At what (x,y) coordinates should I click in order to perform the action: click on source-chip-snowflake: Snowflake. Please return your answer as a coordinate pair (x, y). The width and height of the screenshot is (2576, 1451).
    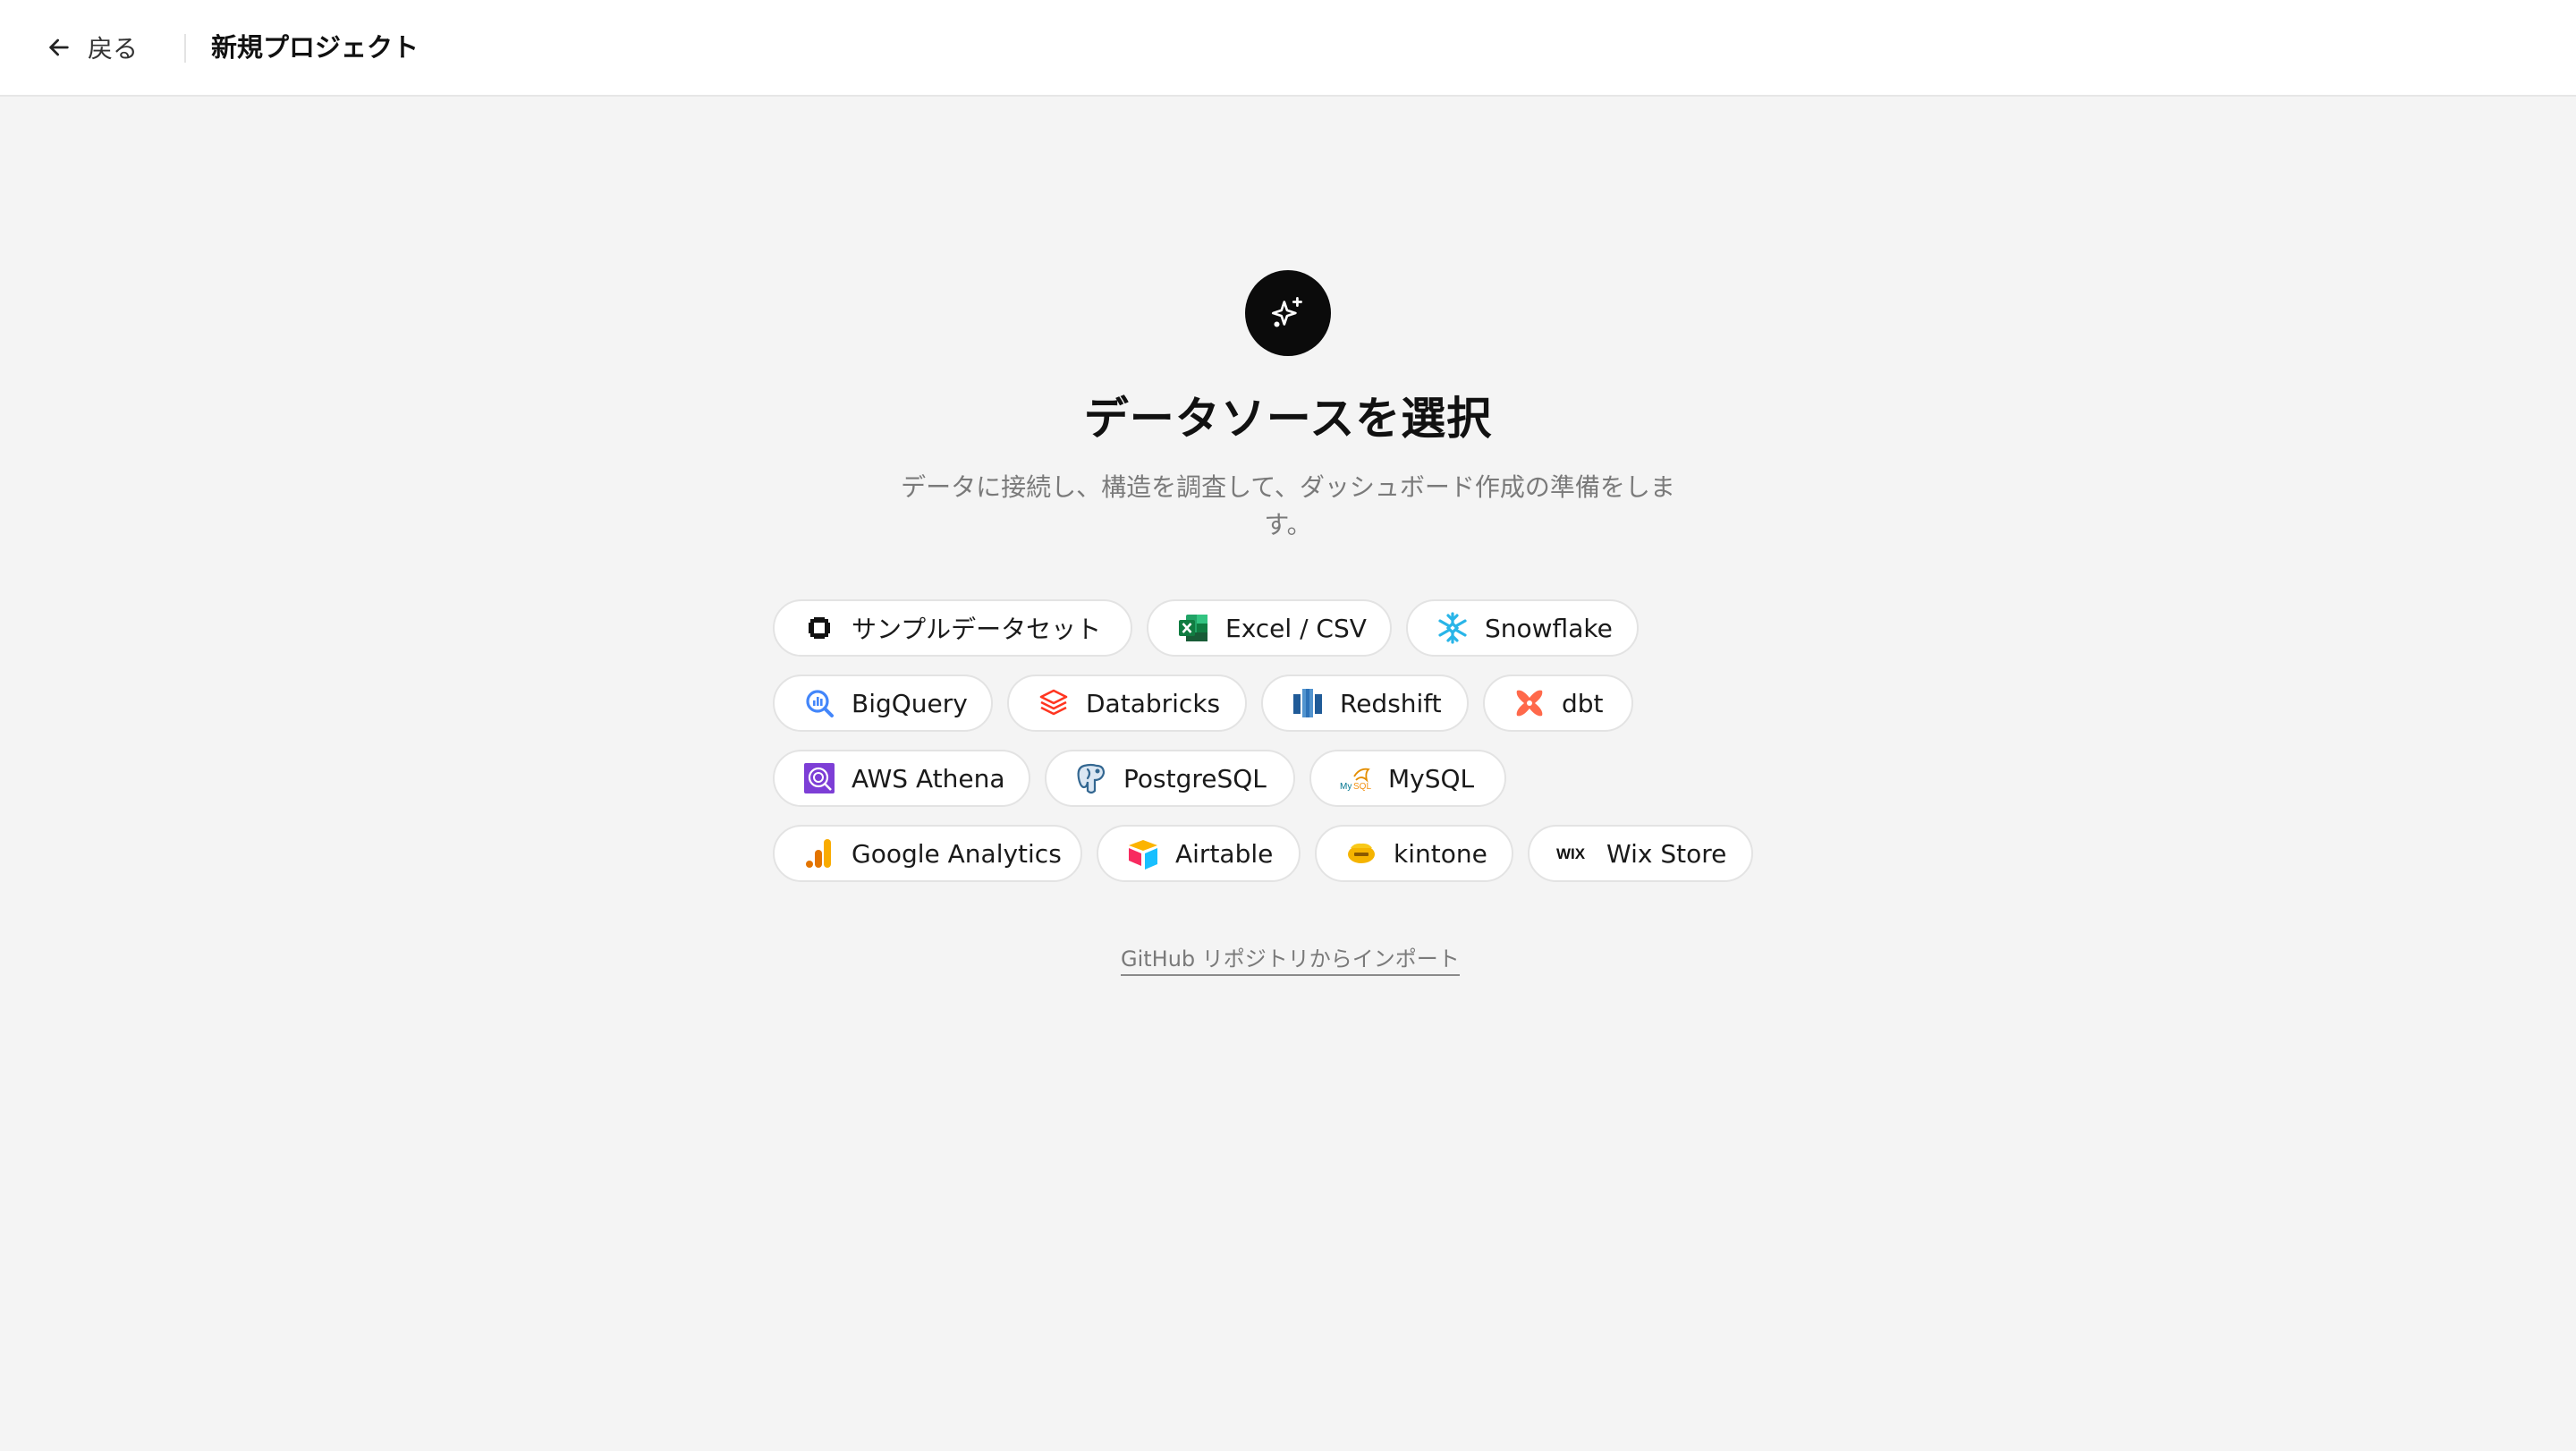
    Looking at the image, I should click on (1522, 628).